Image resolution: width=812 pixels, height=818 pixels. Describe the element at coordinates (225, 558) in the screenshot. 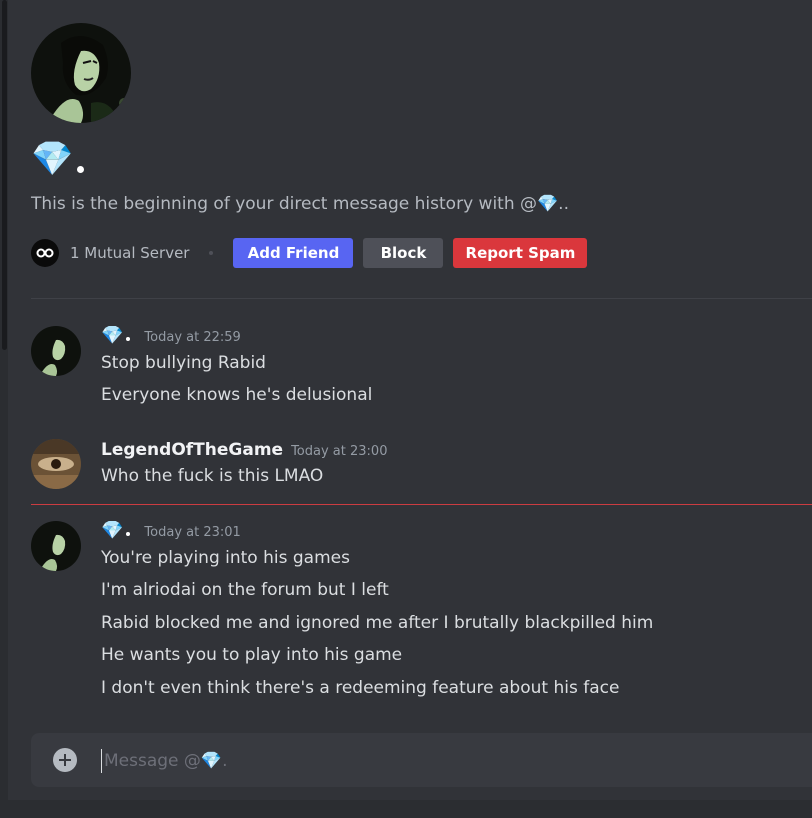

I see `message-text: You're playing into his games` at that location.